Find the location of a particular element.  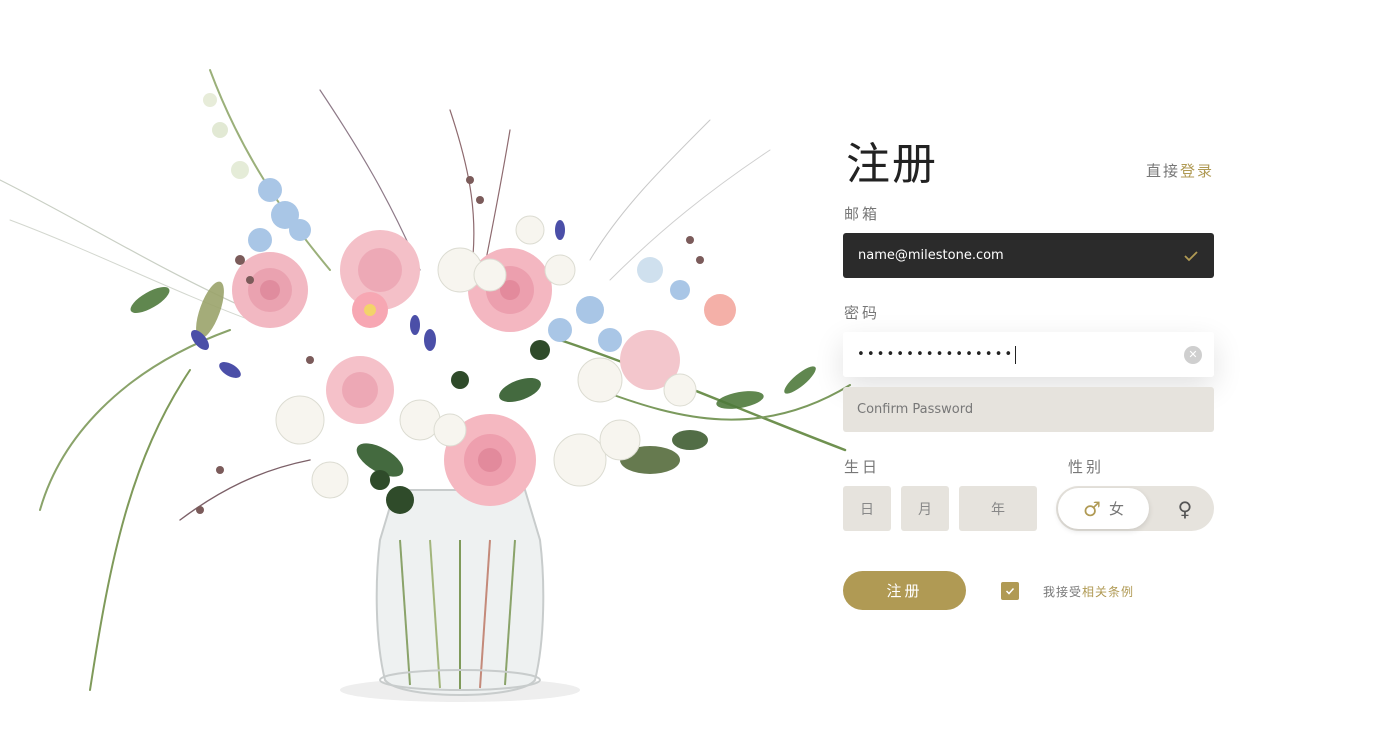

login-prompt: 直接登录 is located at coordinates (1180, 170).